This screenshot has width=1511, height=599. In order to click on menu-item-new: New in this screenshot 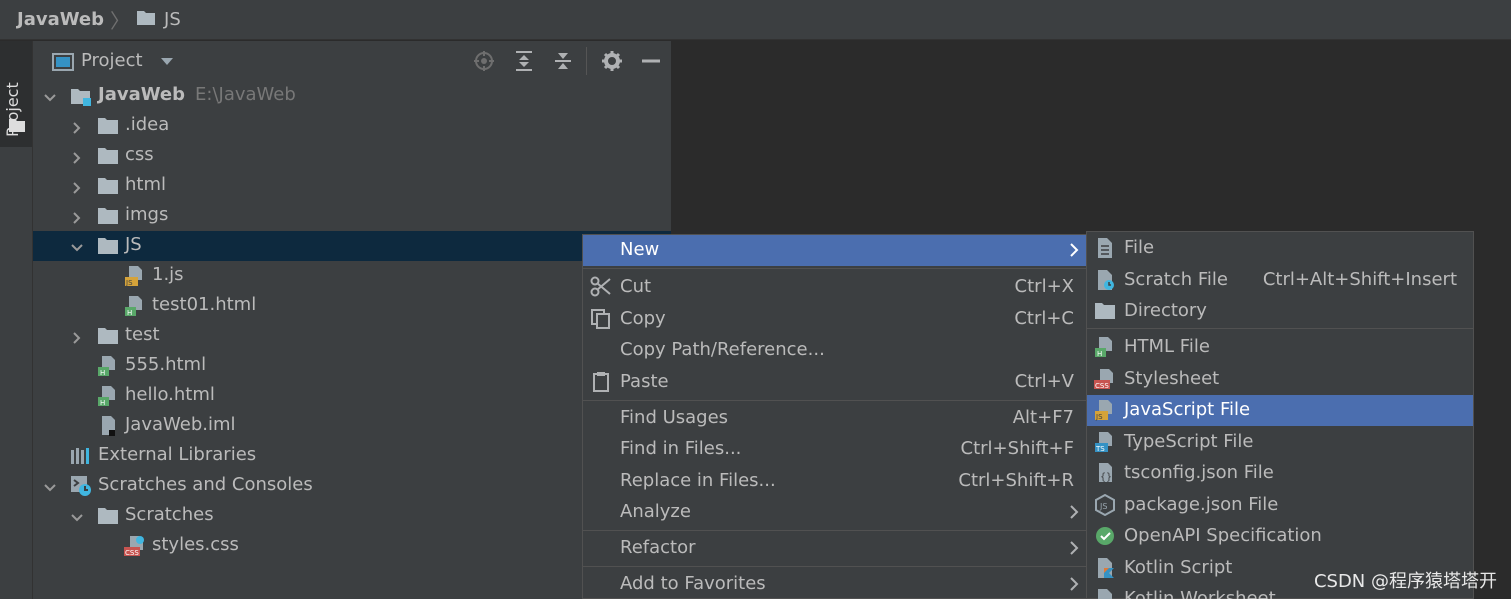, I will do `click(834, 250)`.